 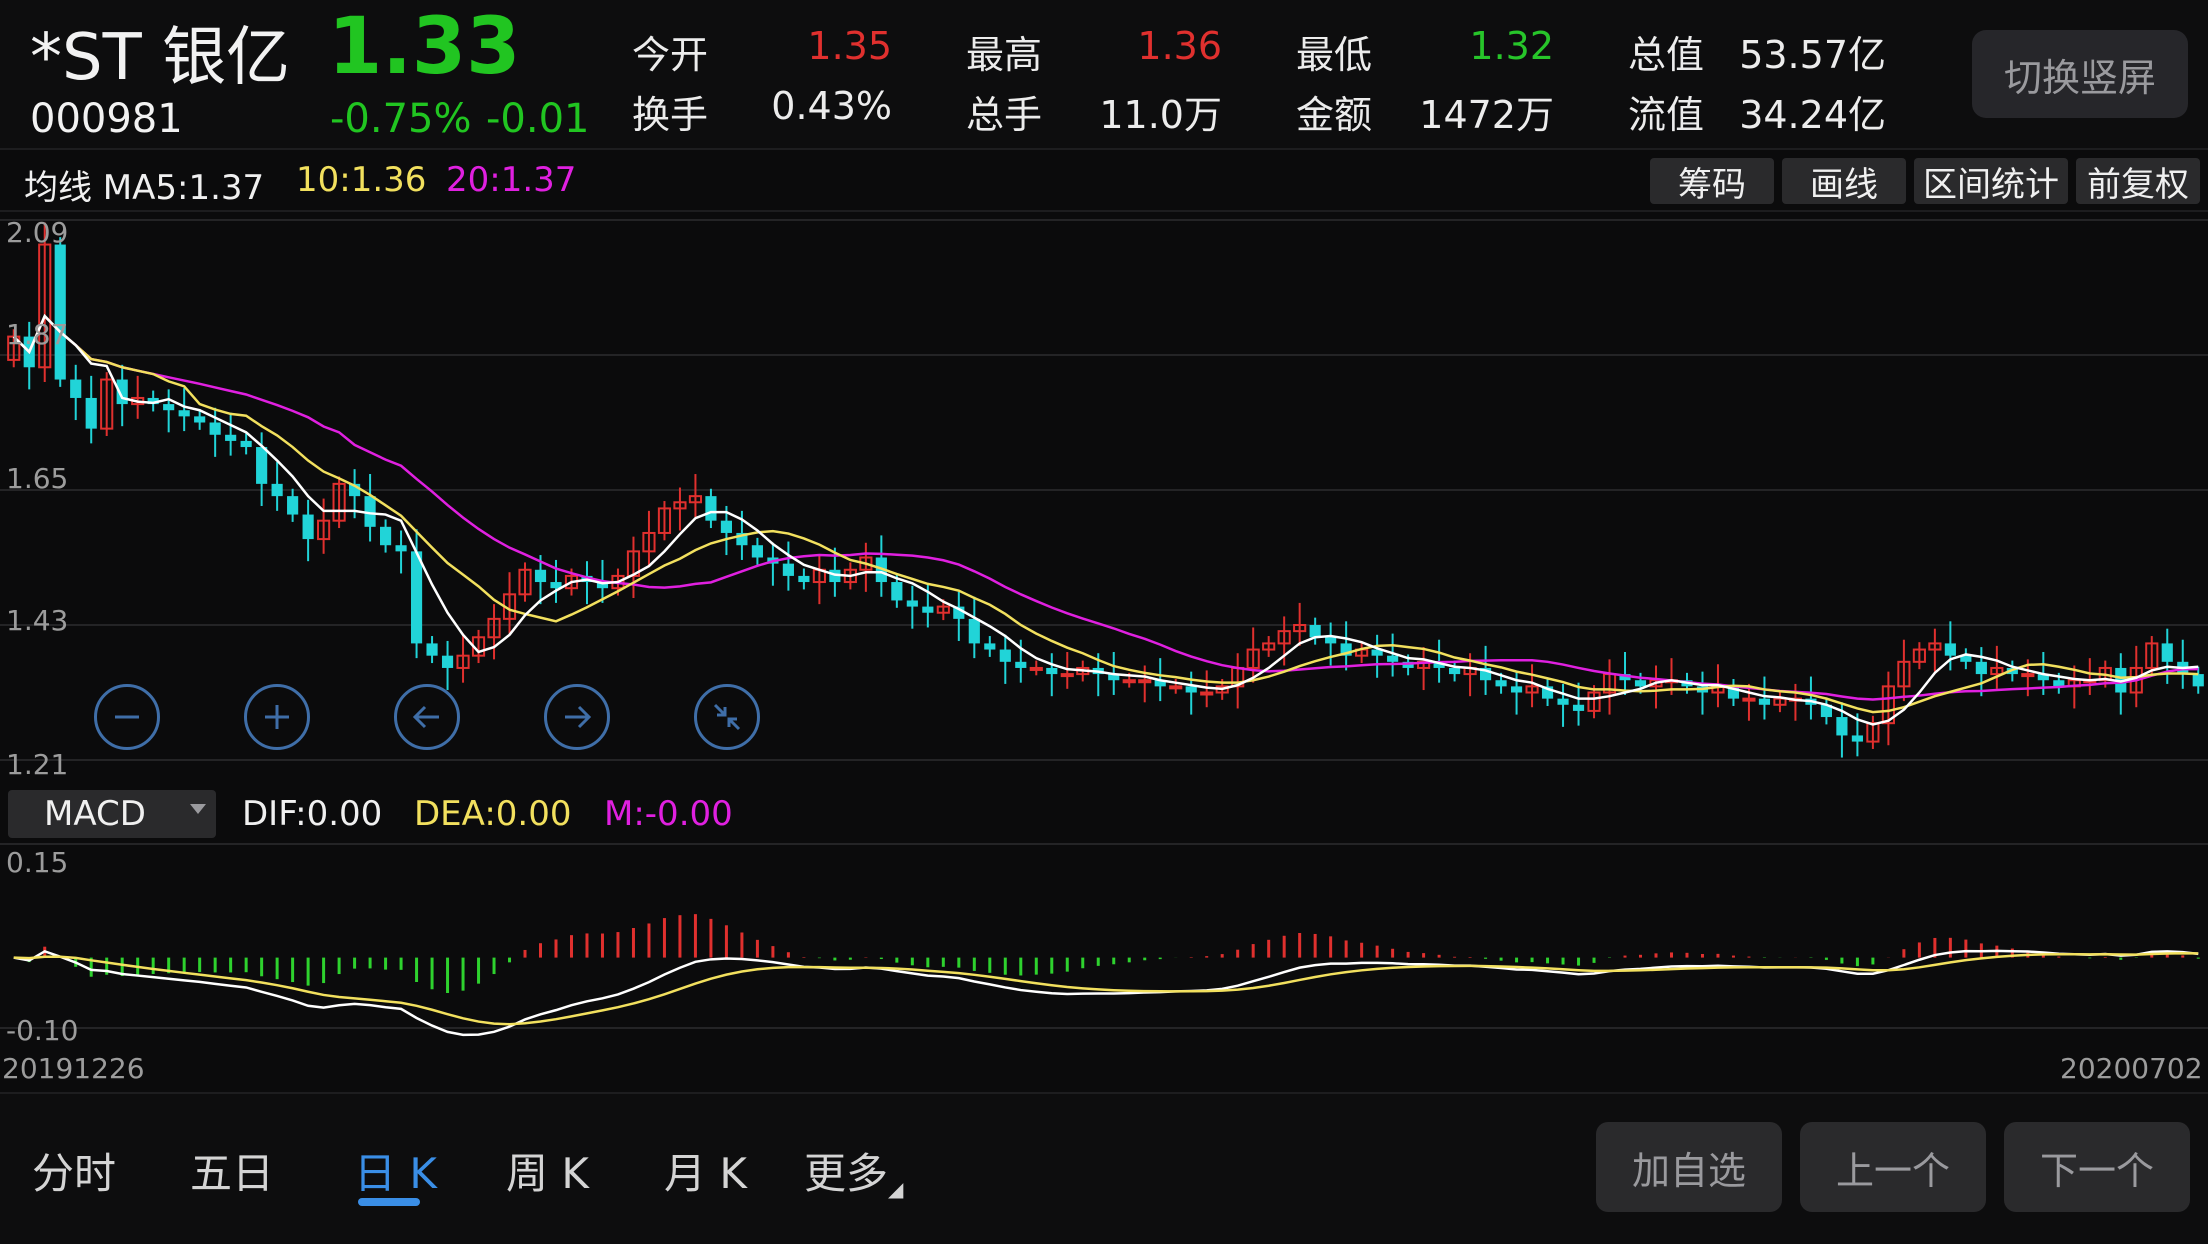 I want to click on price-tick: 1.65, so click(x=37, y=478).